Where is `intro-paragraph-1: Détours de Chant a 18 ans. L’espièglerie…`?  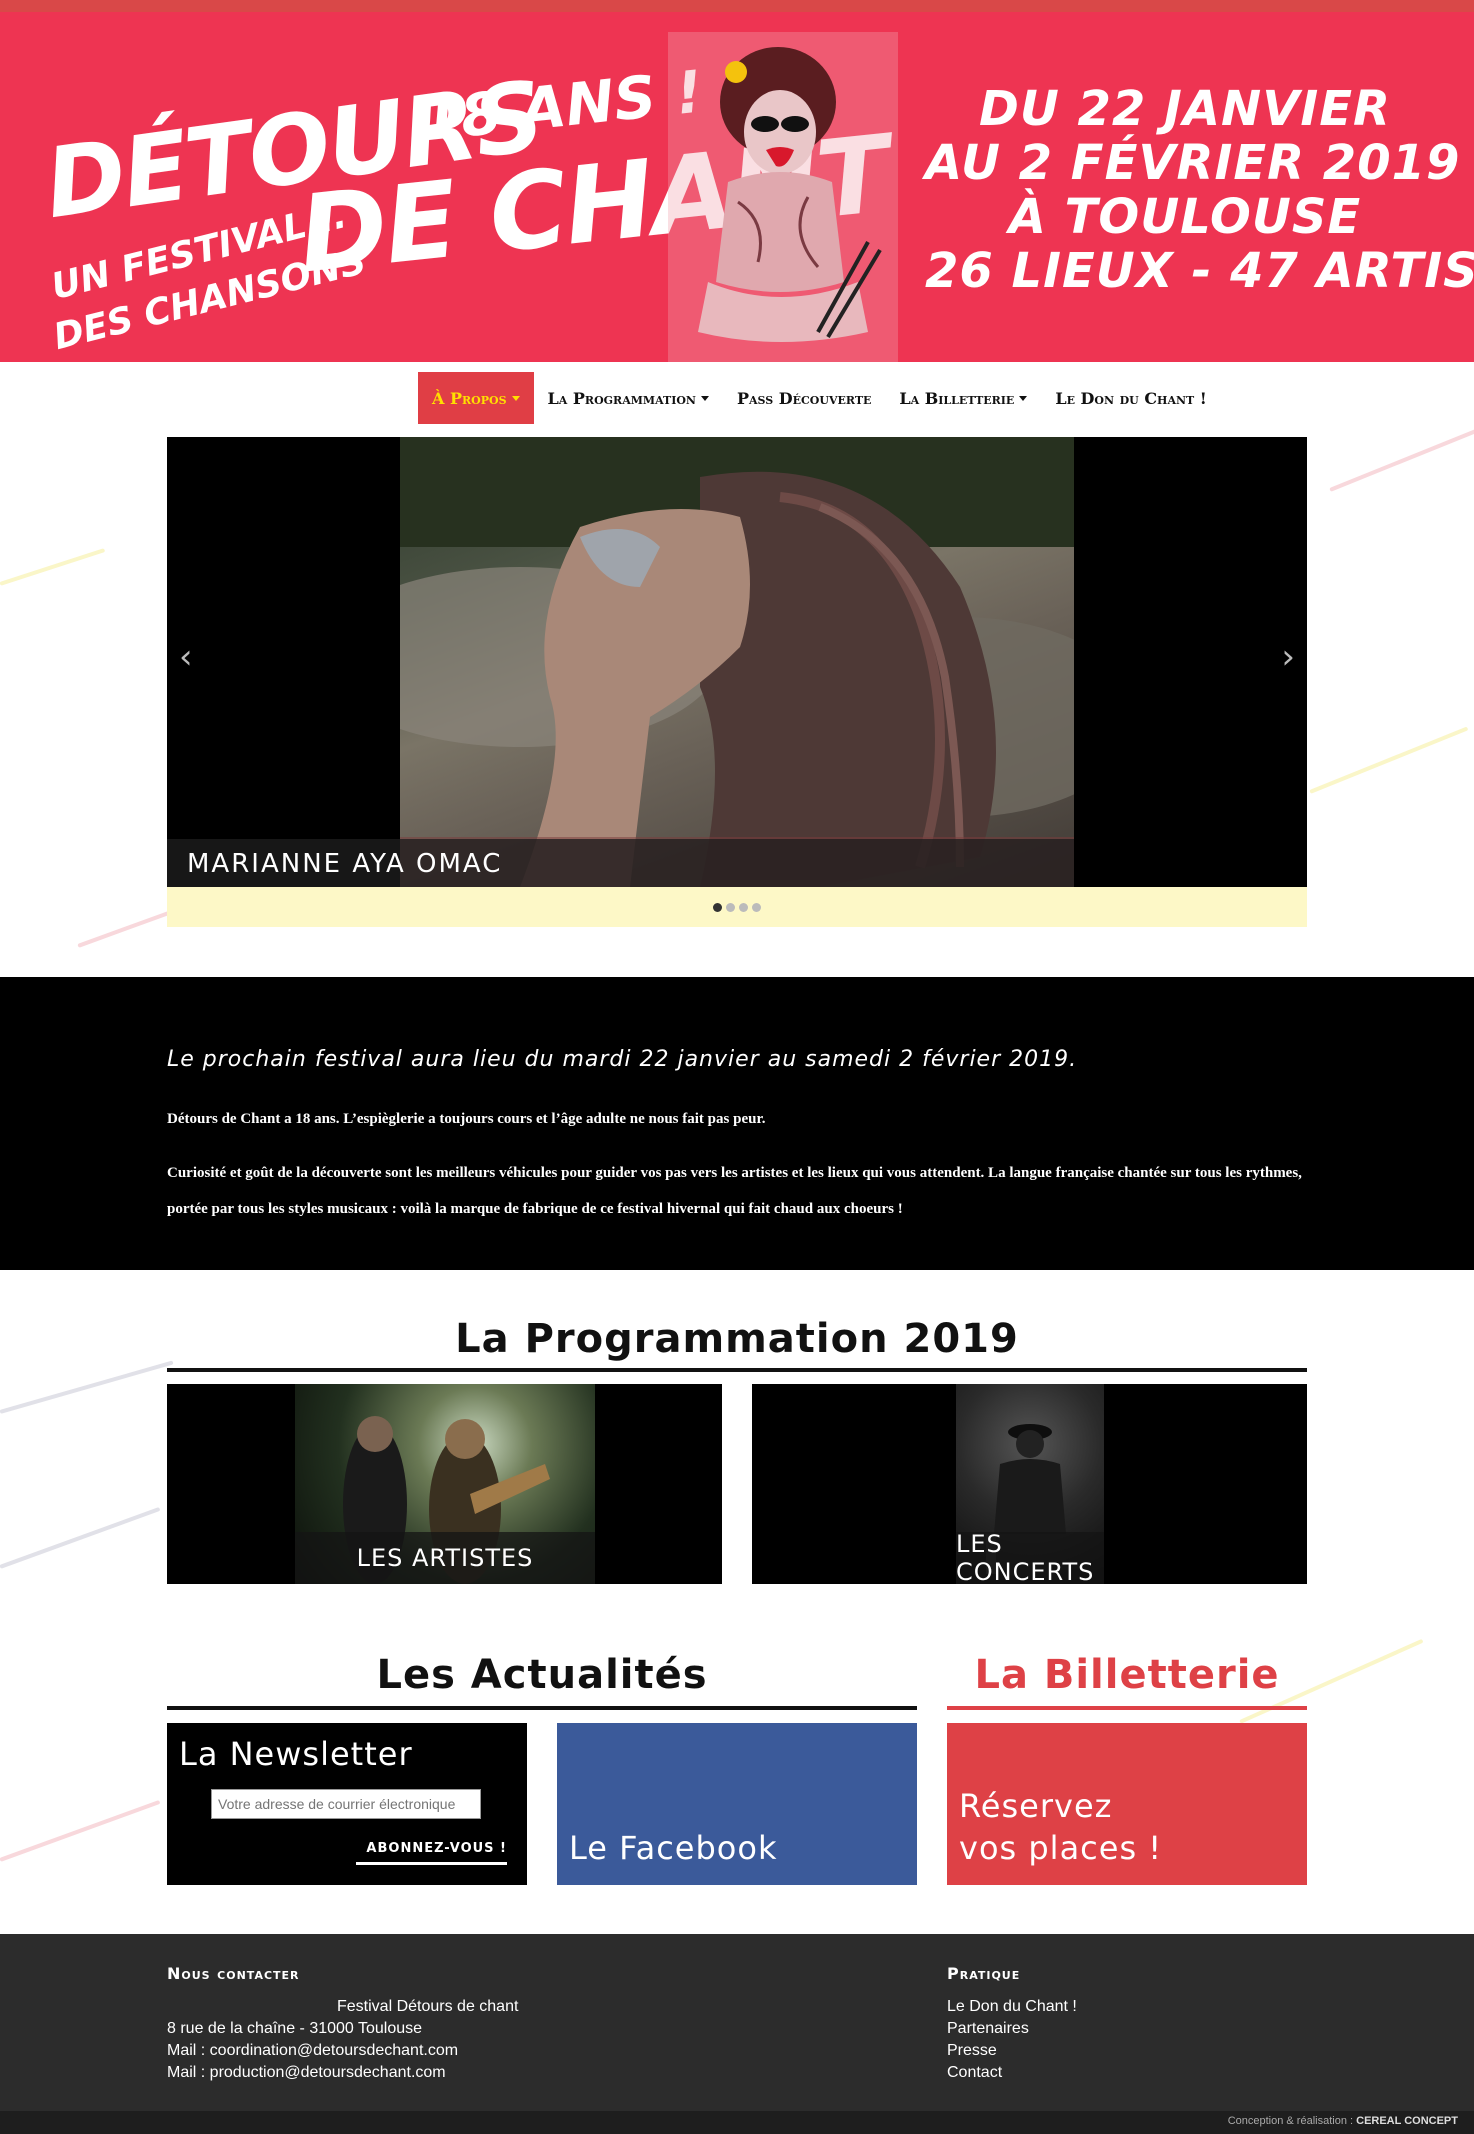 intro-paragraph-1: Détours de Chant a 18 ans. L’espièglerie… is located at coordinates (466, 1119).